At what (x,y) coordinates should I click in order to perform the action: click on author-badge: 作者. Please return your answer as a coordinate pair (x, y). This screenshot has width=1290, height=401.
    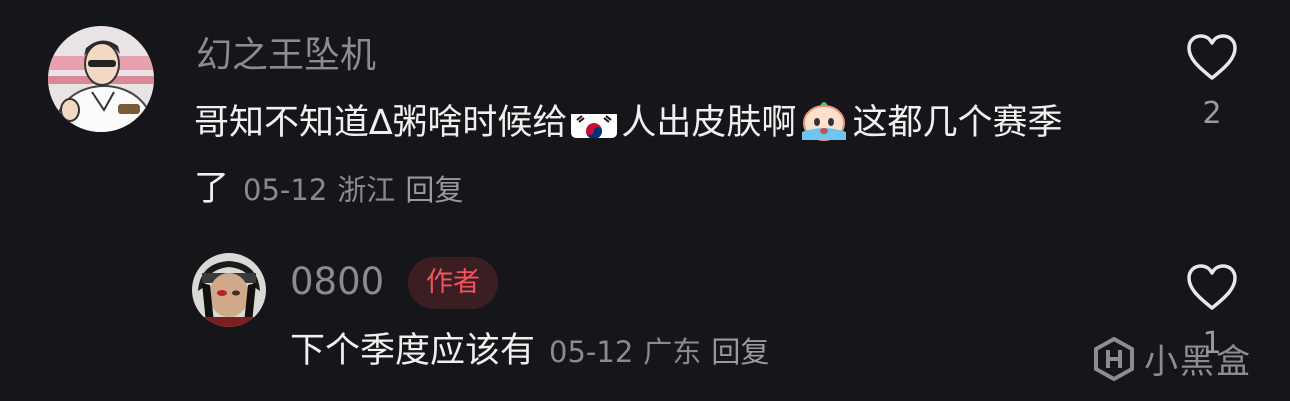
    Looking at the image, I should click on (453, 283).